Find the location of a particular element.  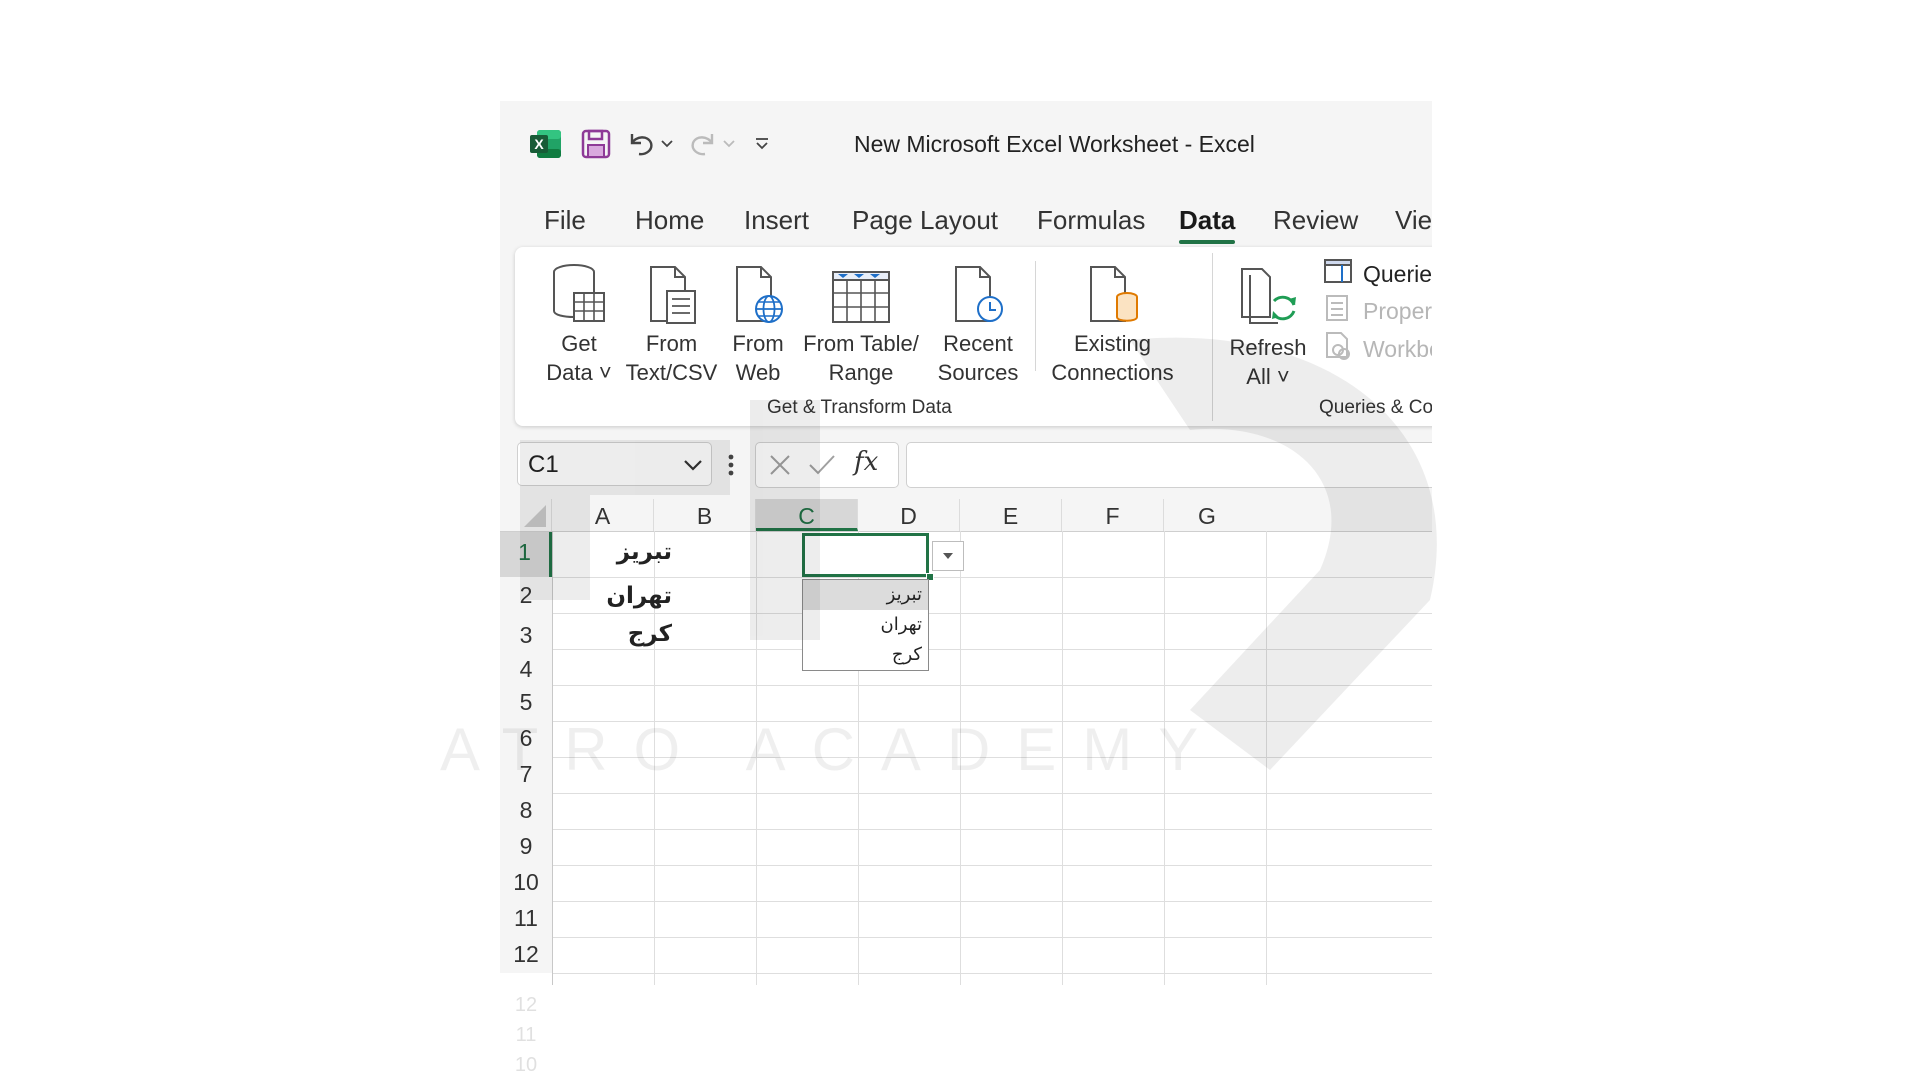

validation-dropdown-button is located at coordinates (948, 556).